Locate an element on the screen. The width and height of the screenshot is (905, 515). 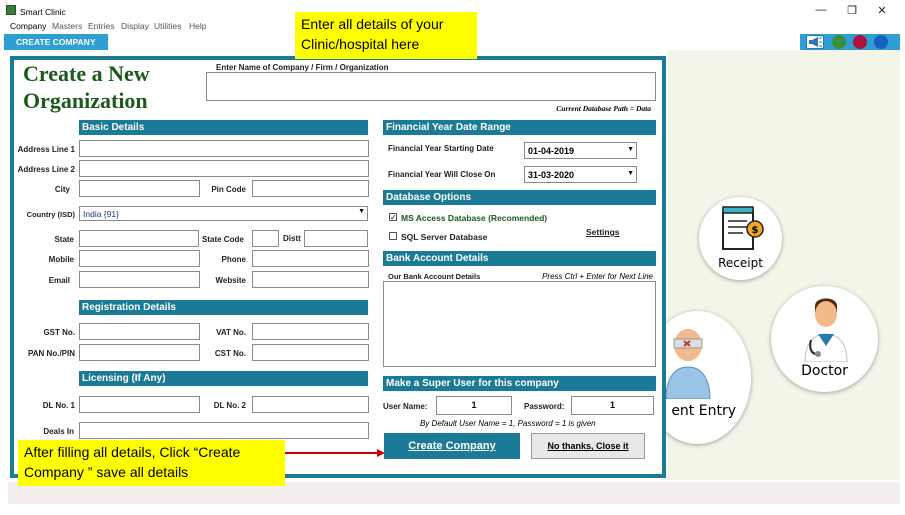
doctor-shortcut: Doctor is located at coordinates (824, 339).